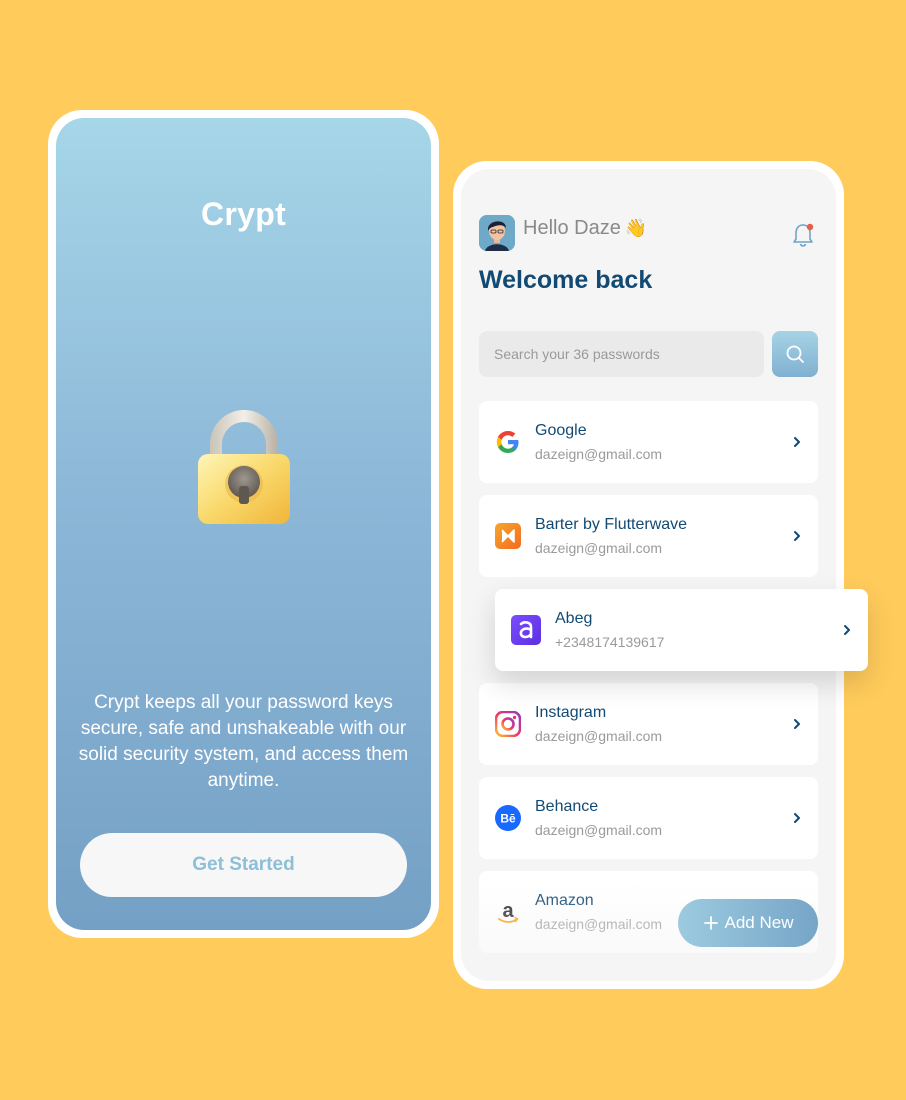 The height and width of the screenshot is (1100, 906). I want to click on instagram-icon, so click(508, 724).